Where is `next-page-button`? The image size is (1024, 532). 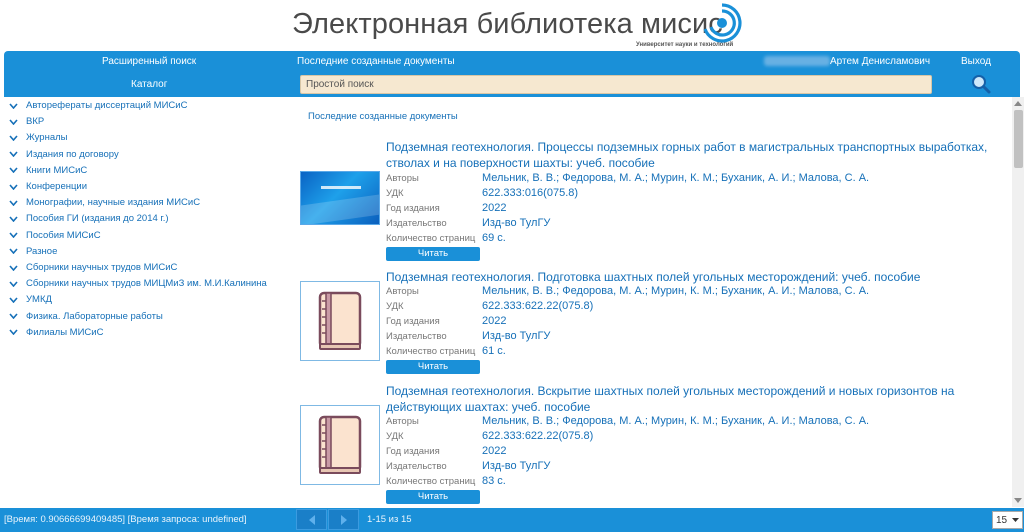
next-page-button is located at coordinates (343, 519).